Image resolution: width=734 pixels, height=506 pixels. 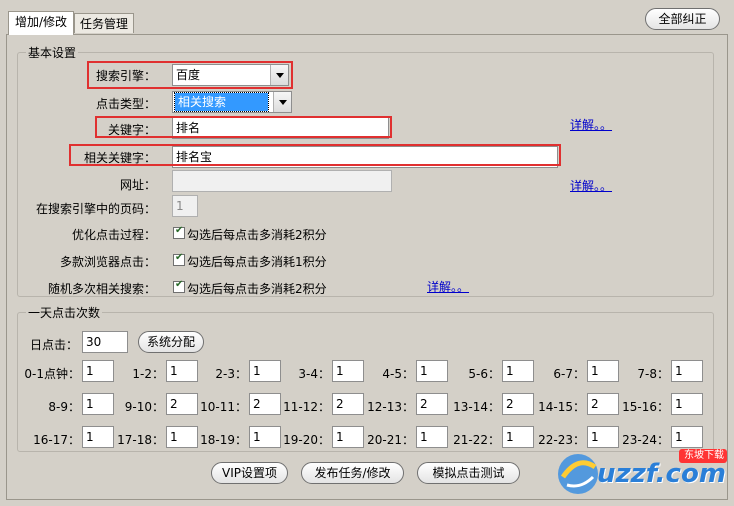 What do you see at coordinates (171, 342) in the screenshot?
I see `system-assign-button: 系统分配` at bounding box center [171, 342].